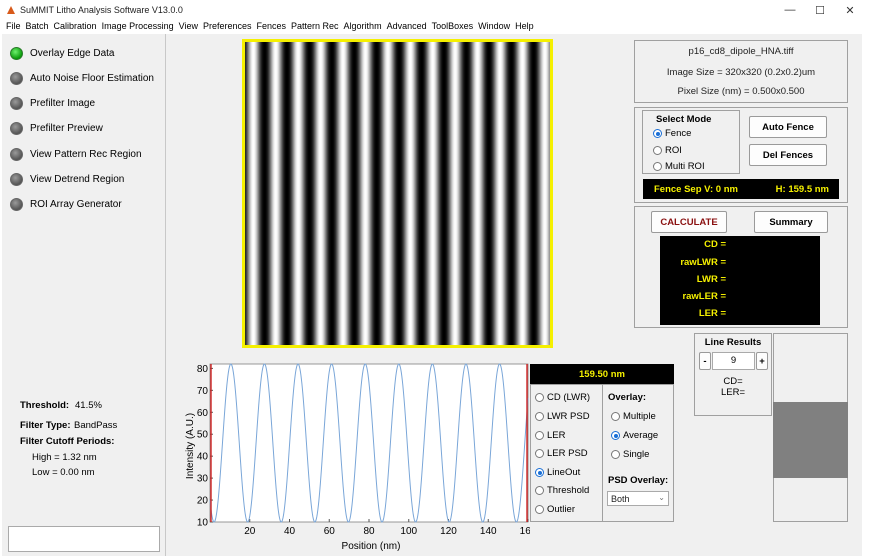  What do you see at coordinates (630, 454) in the screenshot?
I see `overlay-single-radio: Single` at bounding box center [630, 454].